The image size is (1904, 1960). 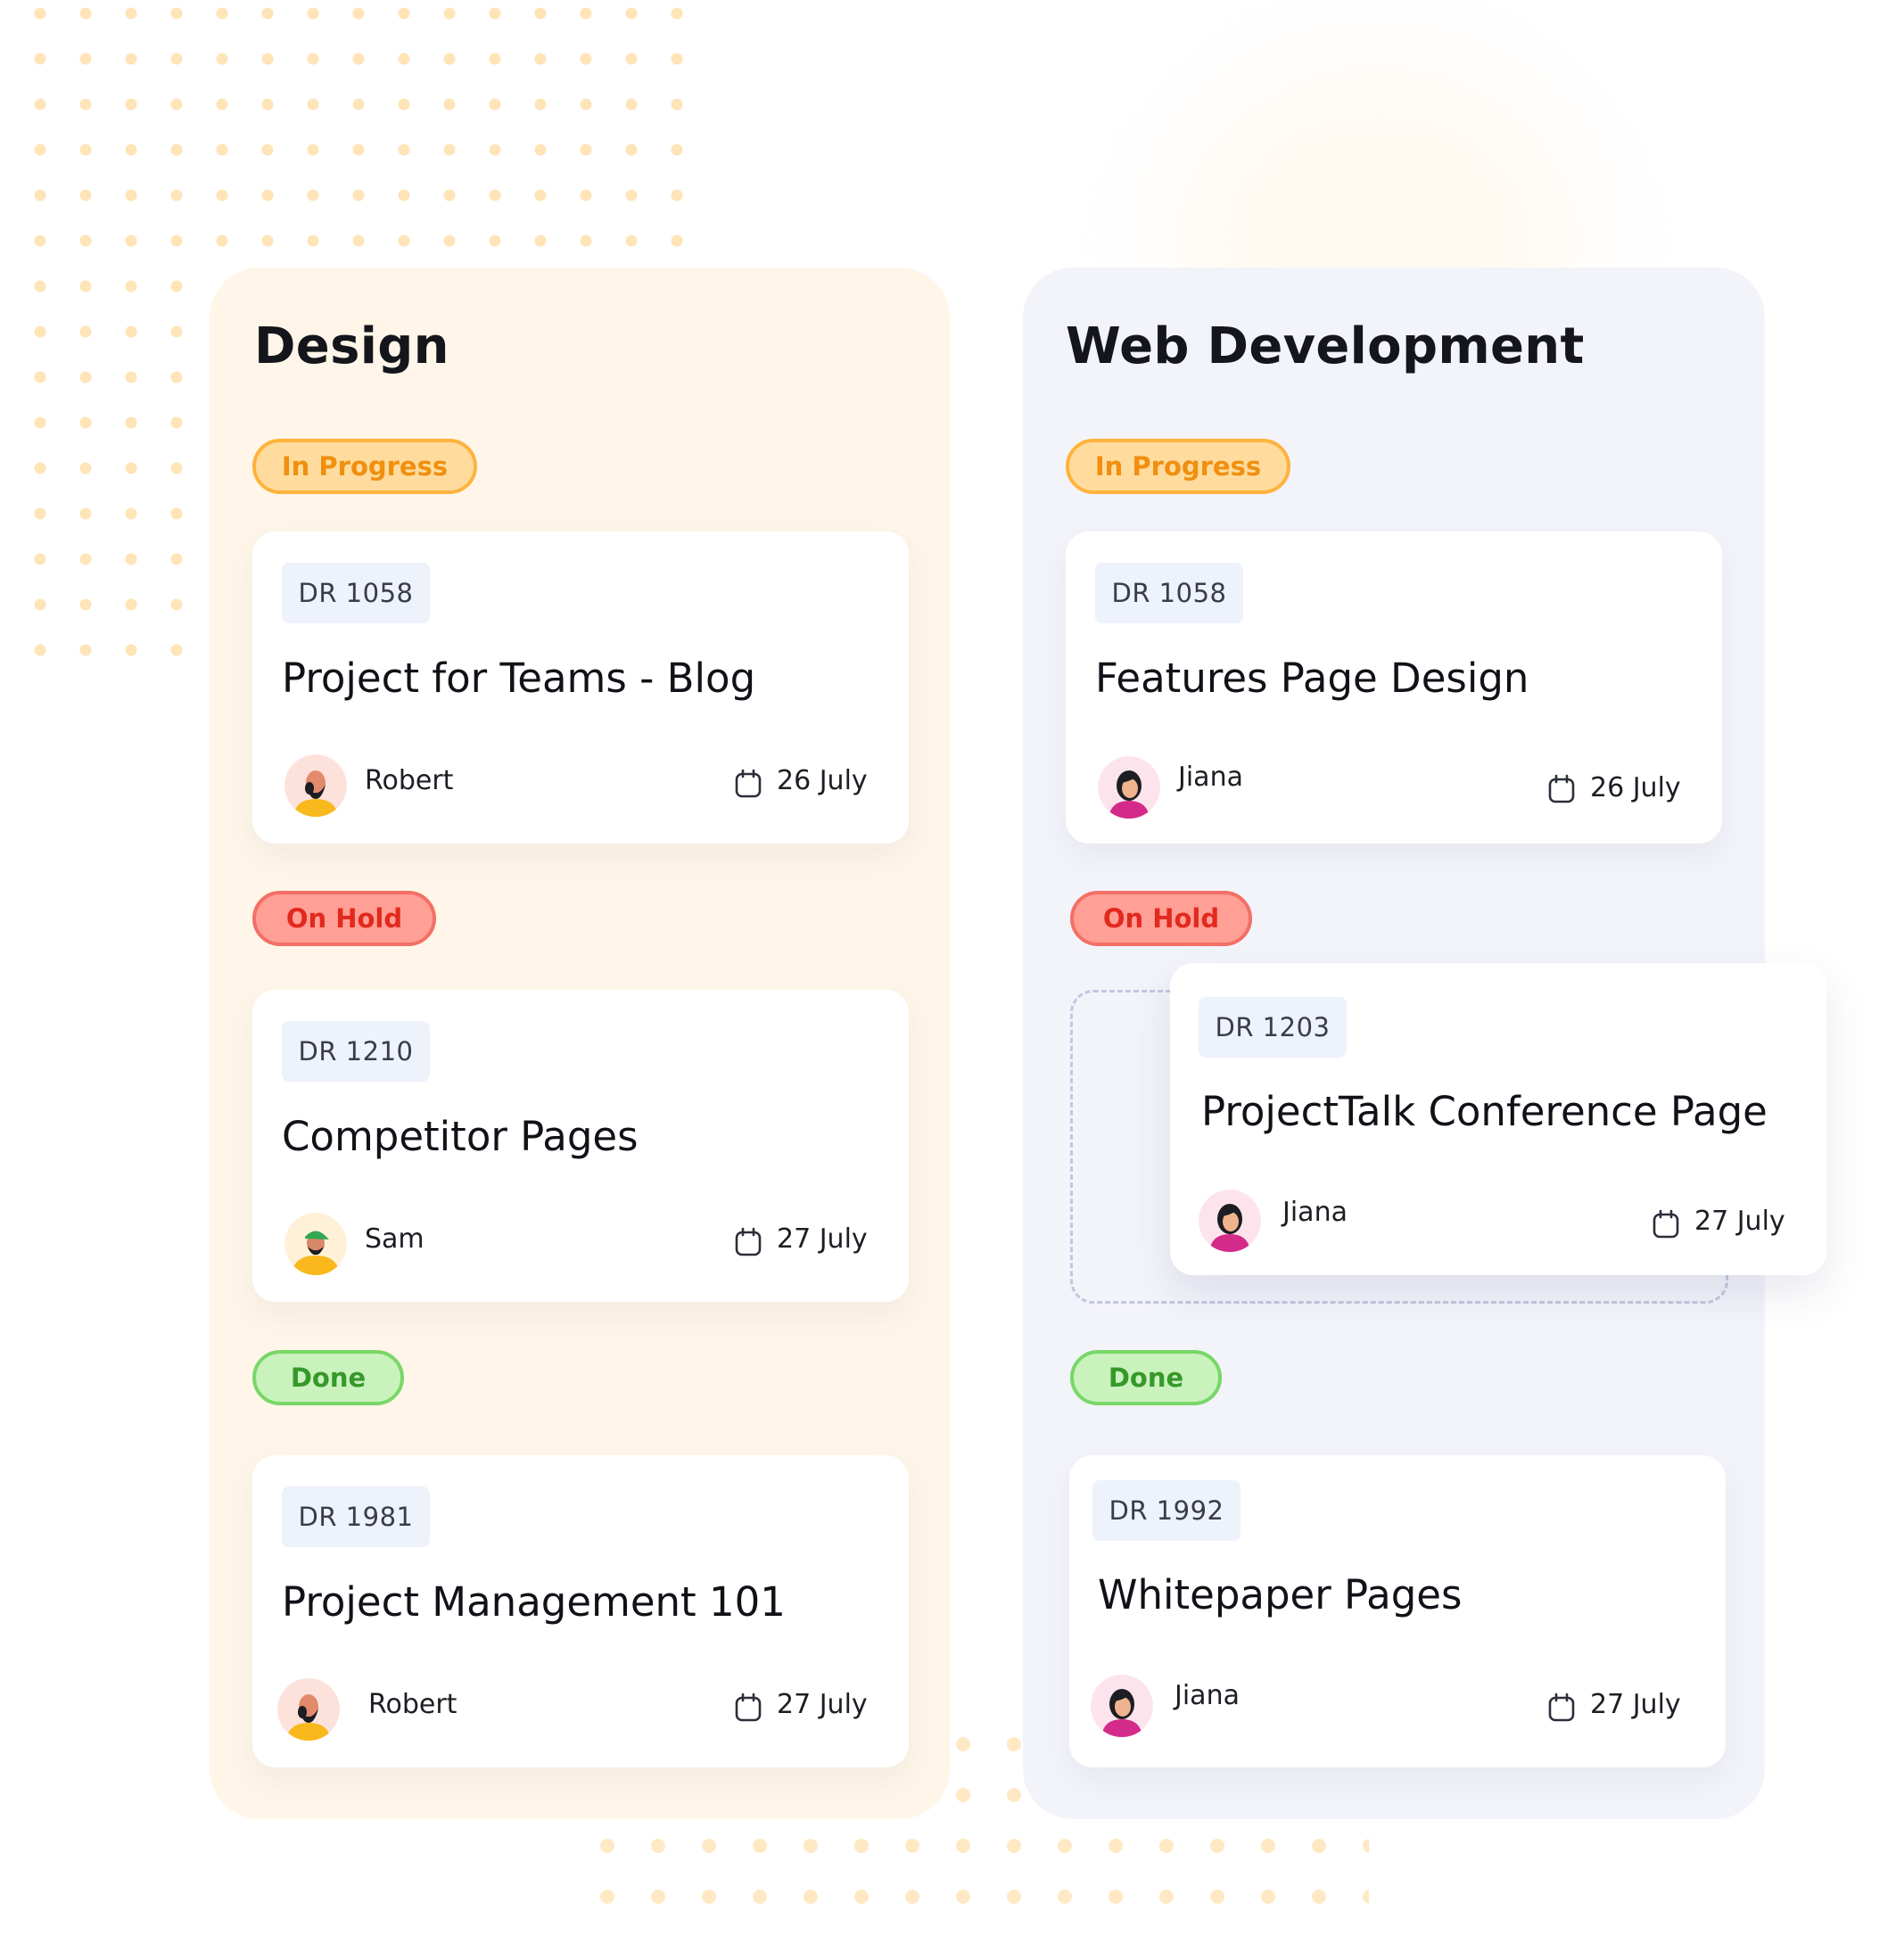 I want to click on task-card: DR 1210 Competitor Pages Sam 27 July, so click(x=580, y=1146).